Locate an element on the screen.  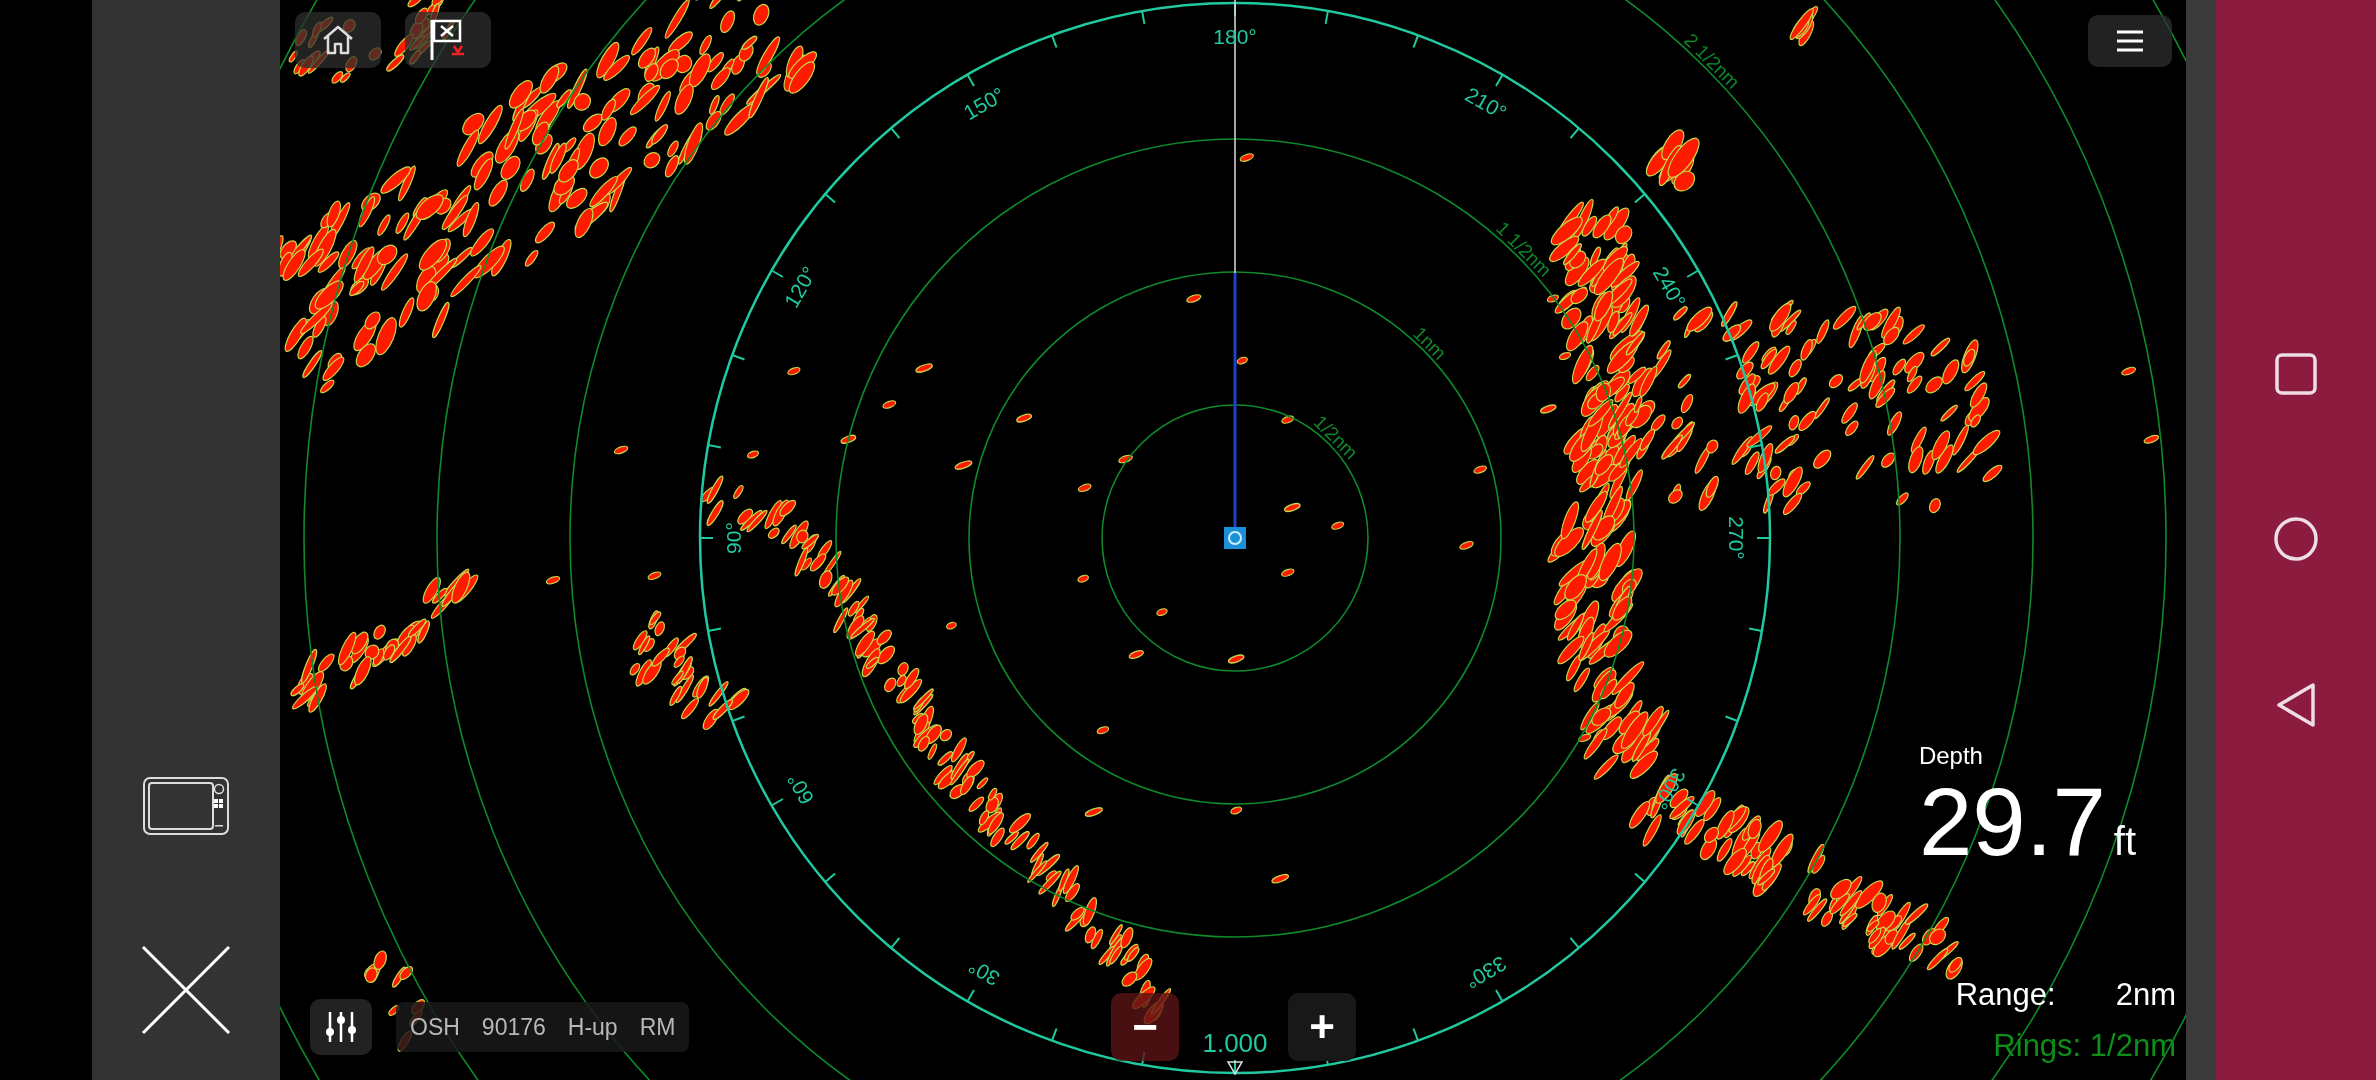
range-ring-label: 1nm is located at coordinates (1430, 343).